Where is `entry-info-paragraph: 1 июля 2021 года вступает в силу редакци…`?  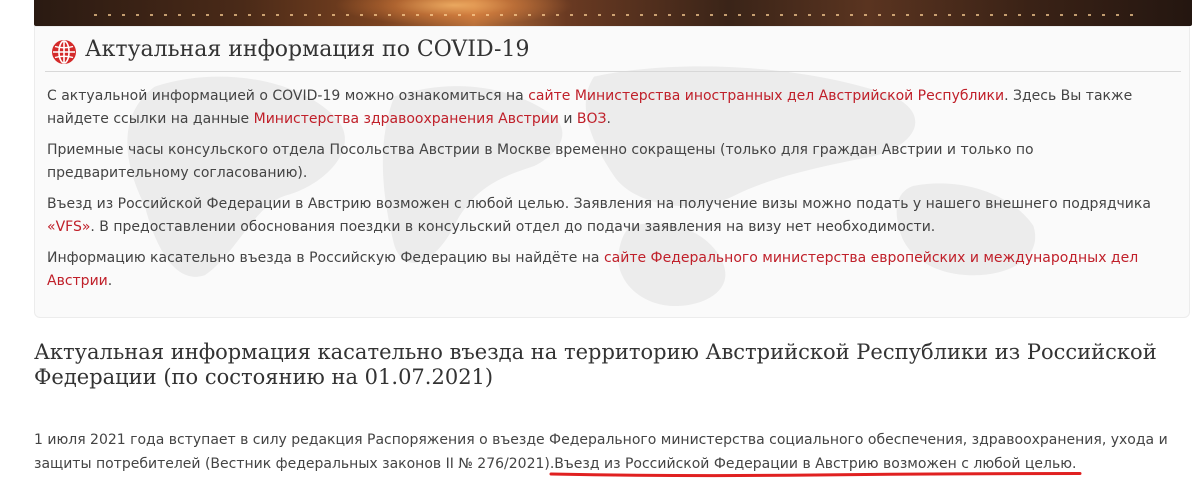 entry-info-paragraph: 1 июля 2021 года вступает в силу редакци… is located at coordinates (614, 452).